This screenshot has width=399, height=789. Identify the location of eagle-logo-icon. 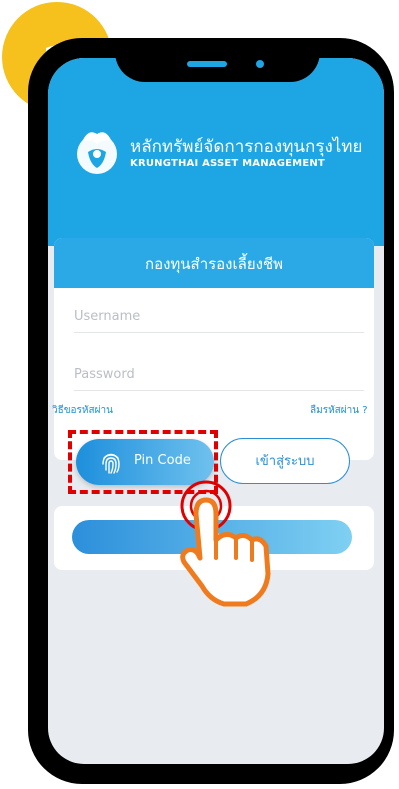
(97, 153).